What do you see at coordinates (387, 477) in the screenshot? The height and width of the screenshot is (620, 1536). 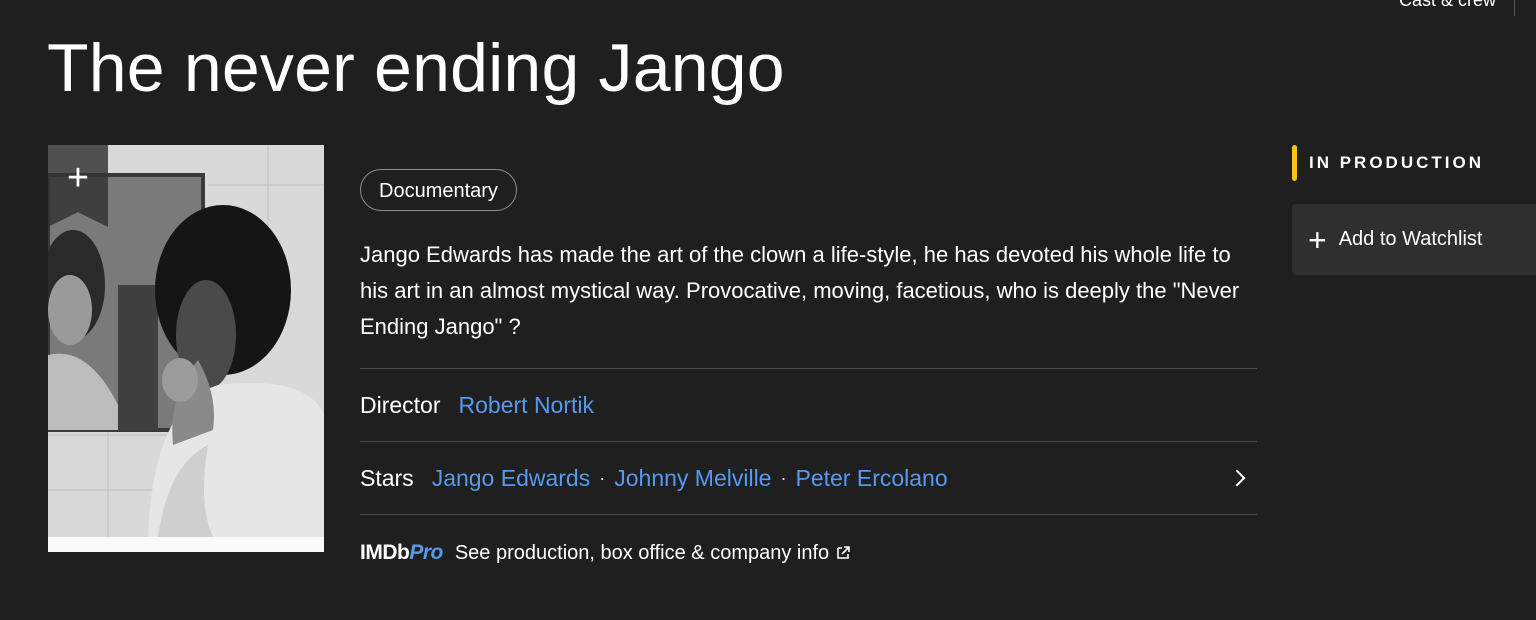 I see `stars-label: Stars` at bounding box center [387, 477].